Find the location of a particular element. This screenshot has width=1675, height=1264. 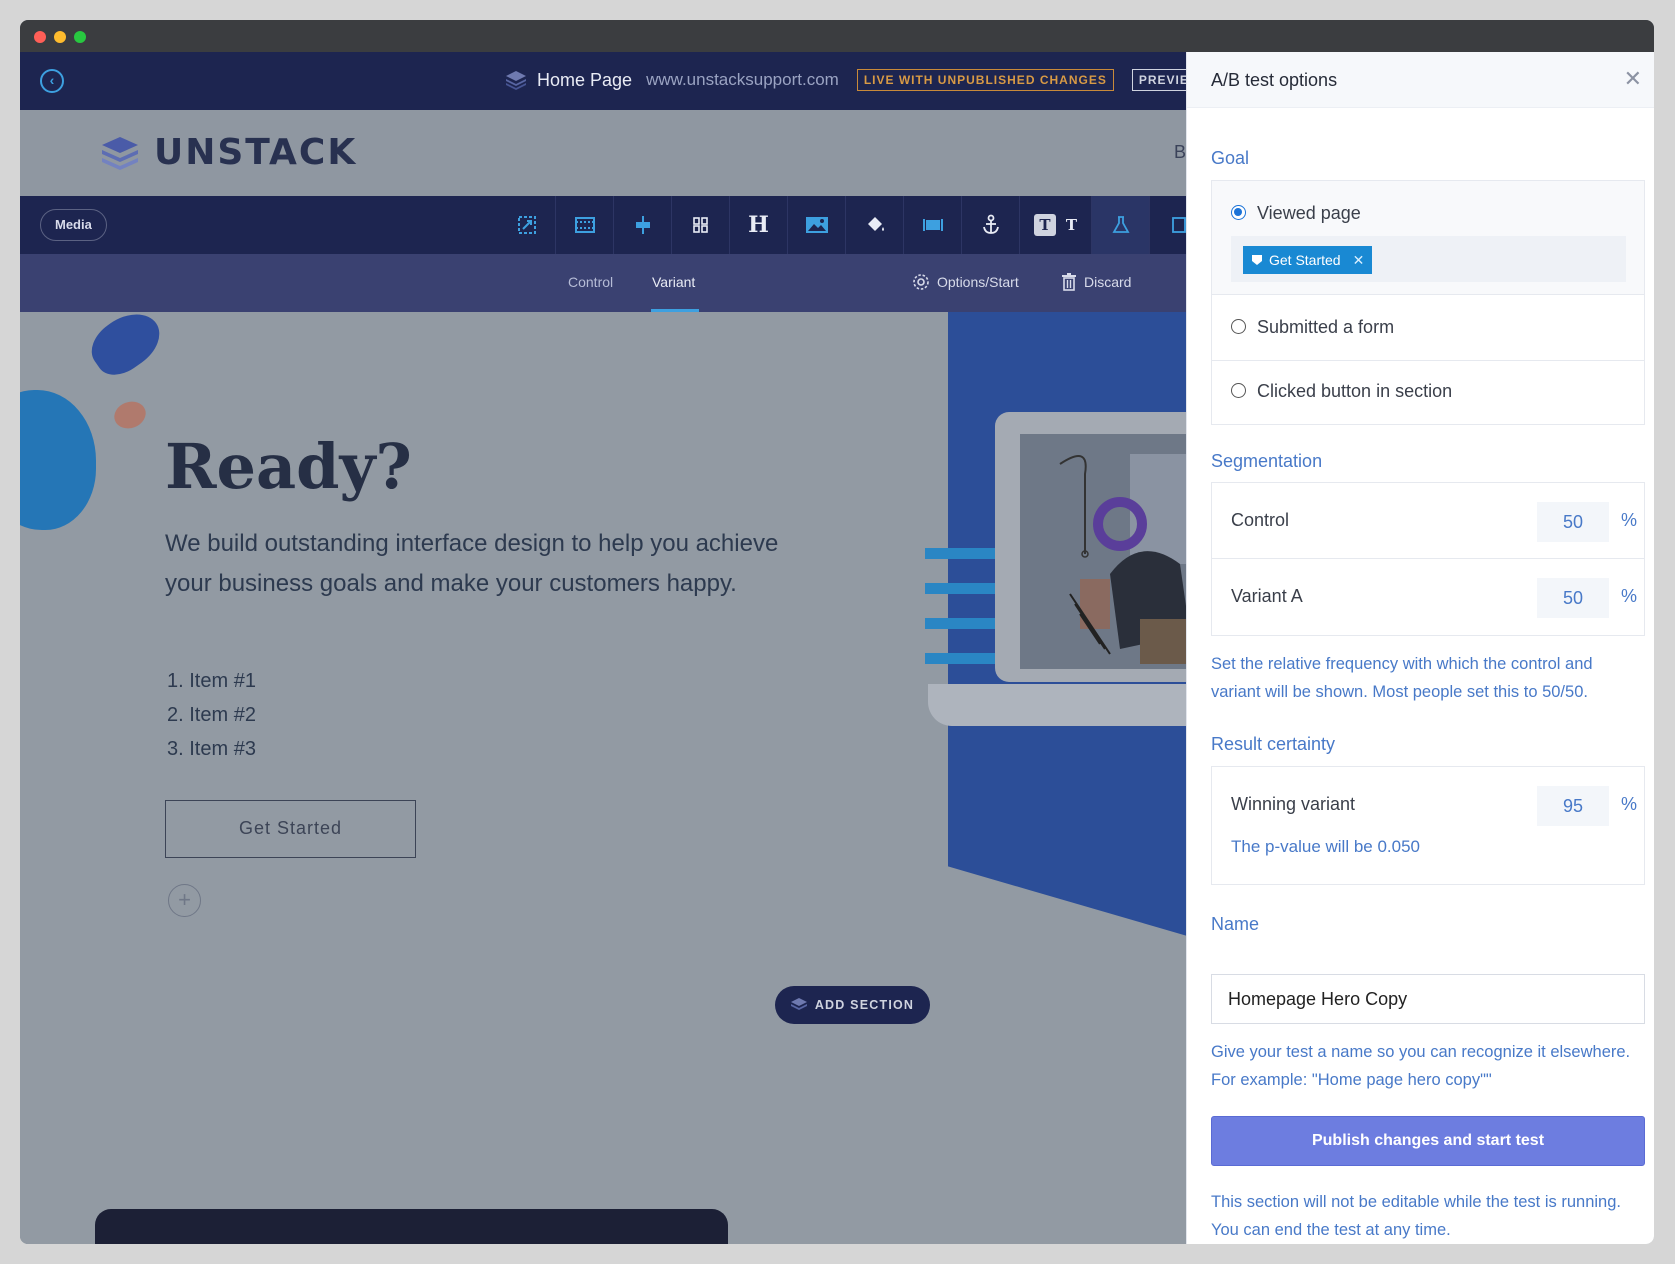

test-name-input: Homepage Hero Copy is located at coordinates (1428, 999).